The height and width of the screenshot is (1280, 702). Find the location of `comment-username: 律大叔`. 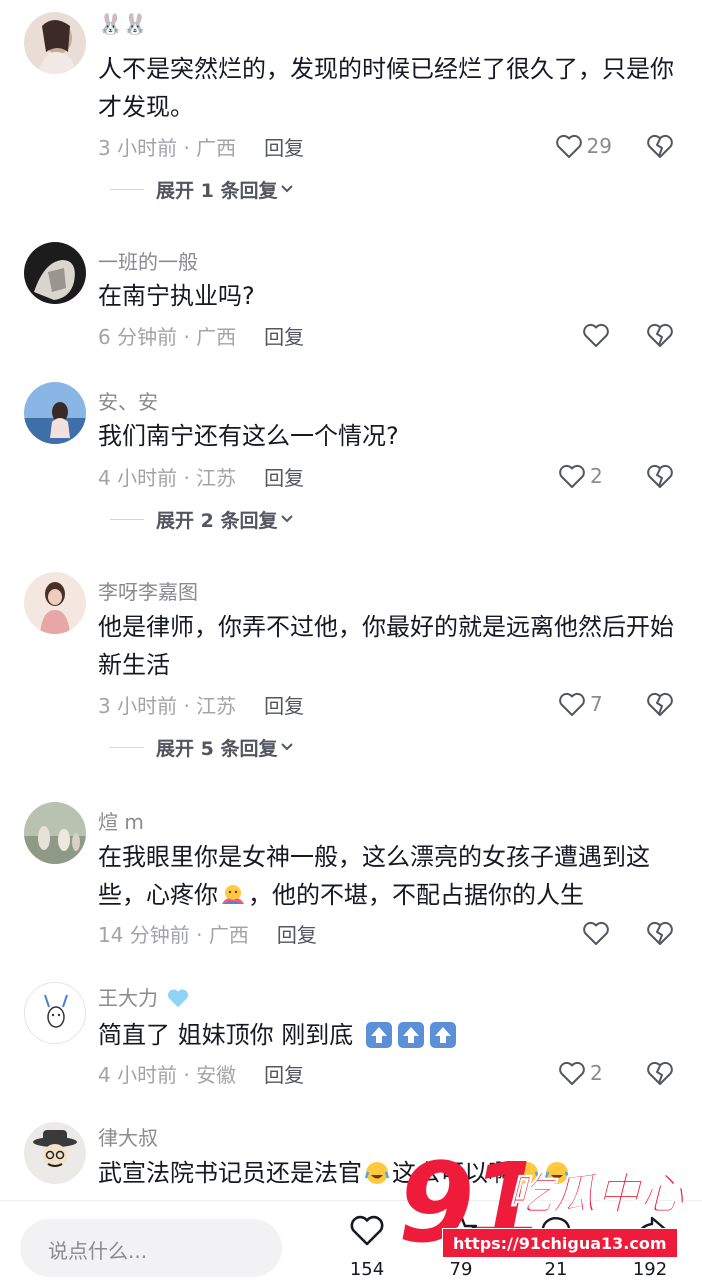

comment-username: 律大叔 is located at coordinates (128, 1136).